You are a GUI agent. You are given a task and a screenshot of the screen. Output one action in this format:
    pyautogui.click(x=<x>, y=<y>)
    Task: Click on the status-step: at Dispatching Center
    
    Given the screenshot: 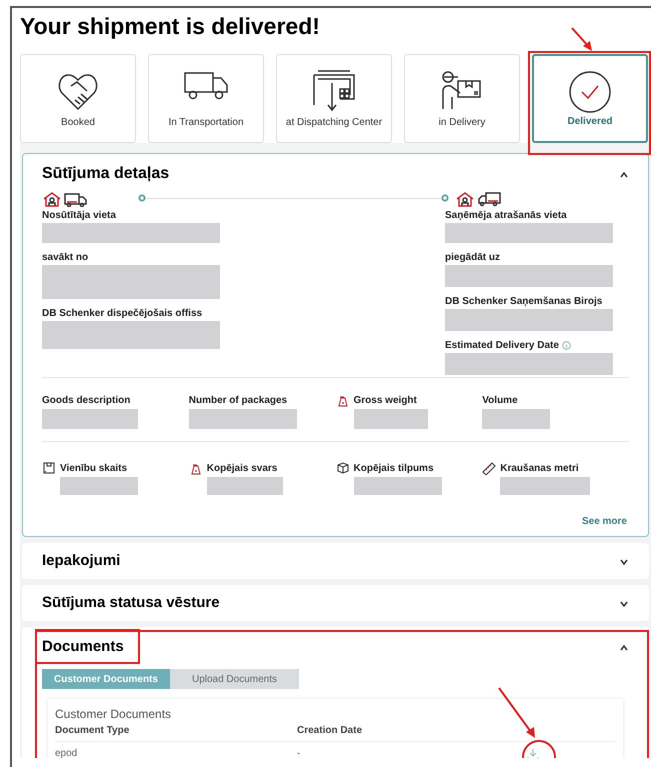 What is the action you would take?
    pyautogui.click(x=334, y=98)
    